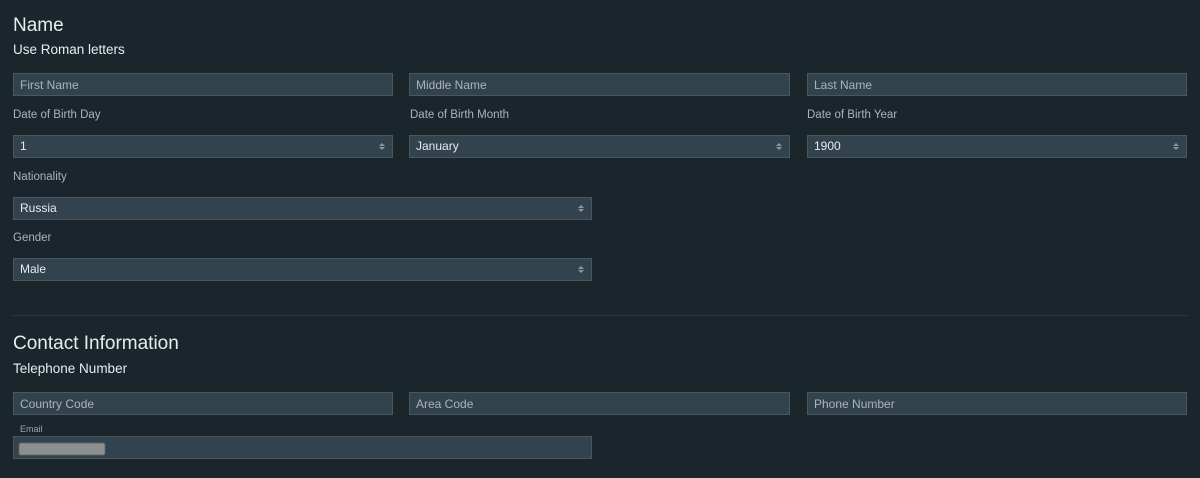 This screenshot has width=1200, height=478. What do you see at coordinates (31, 429) in the screenshot?
I see `email-label: Email` at bounding box center [31, 429].